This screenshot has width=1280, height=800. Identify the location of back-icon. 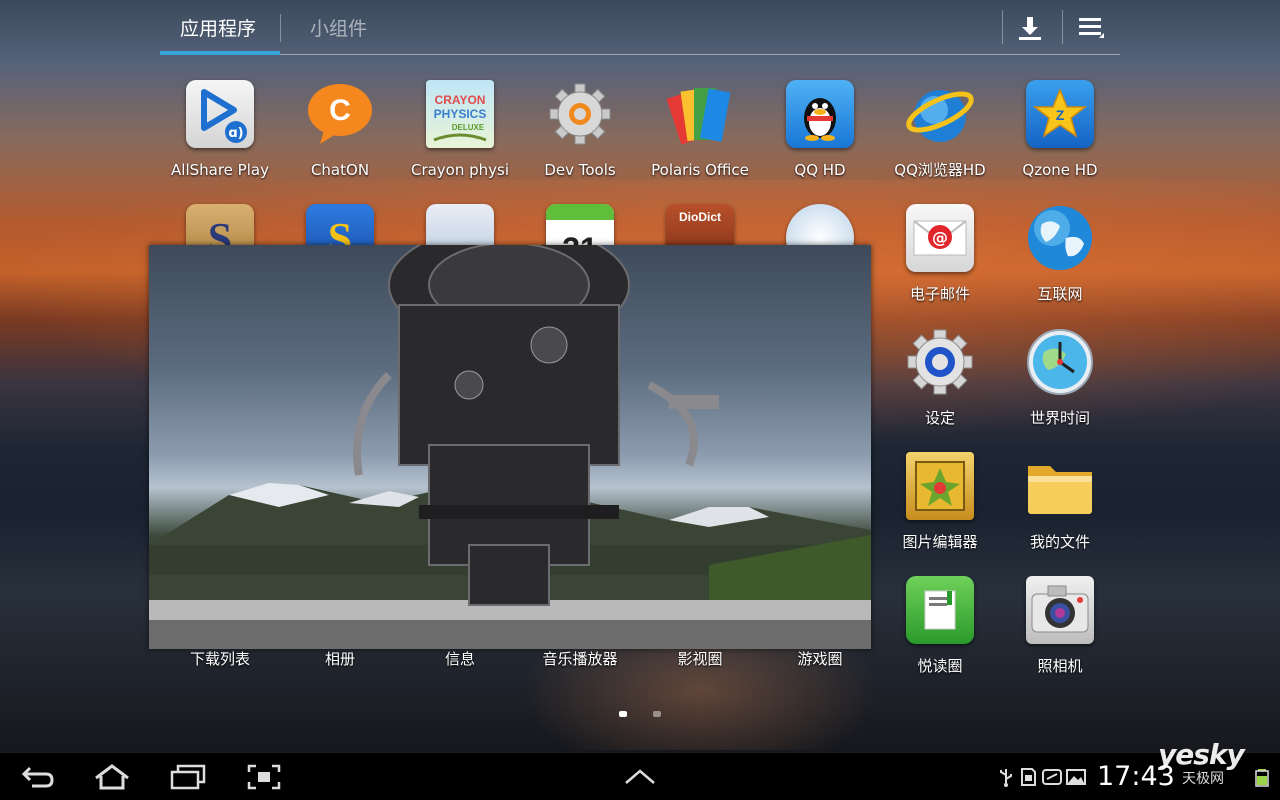
(37, 777).